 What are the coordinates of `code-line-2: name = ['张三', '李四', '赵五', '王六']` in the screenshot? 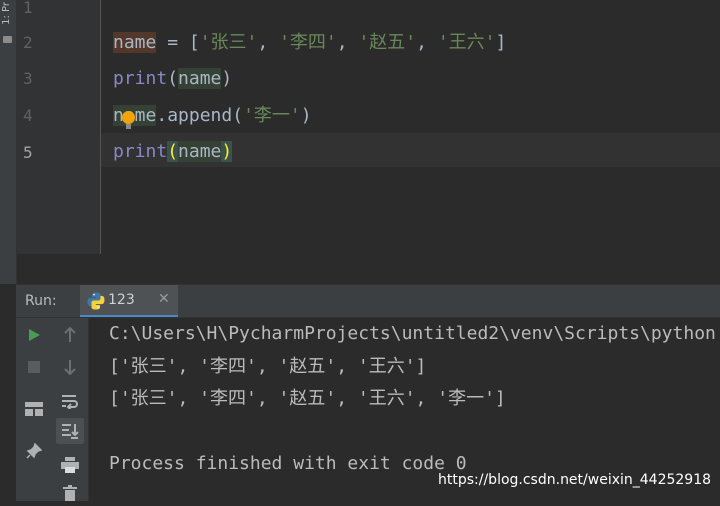 It's located at (309, 43).